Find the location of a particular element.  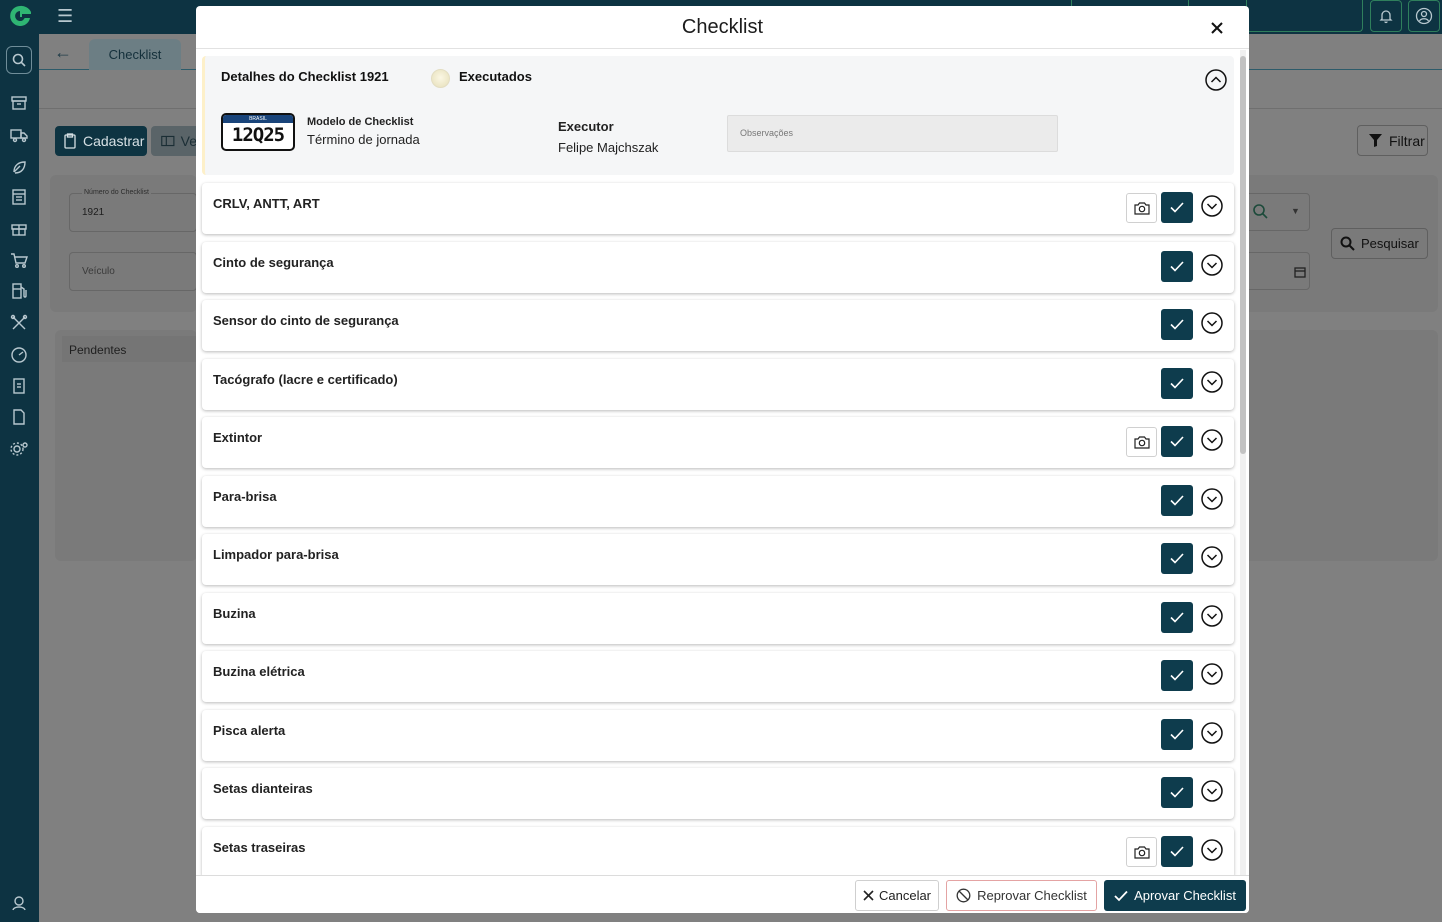

sidebar-search-icon is located at coordinates (19, 60).